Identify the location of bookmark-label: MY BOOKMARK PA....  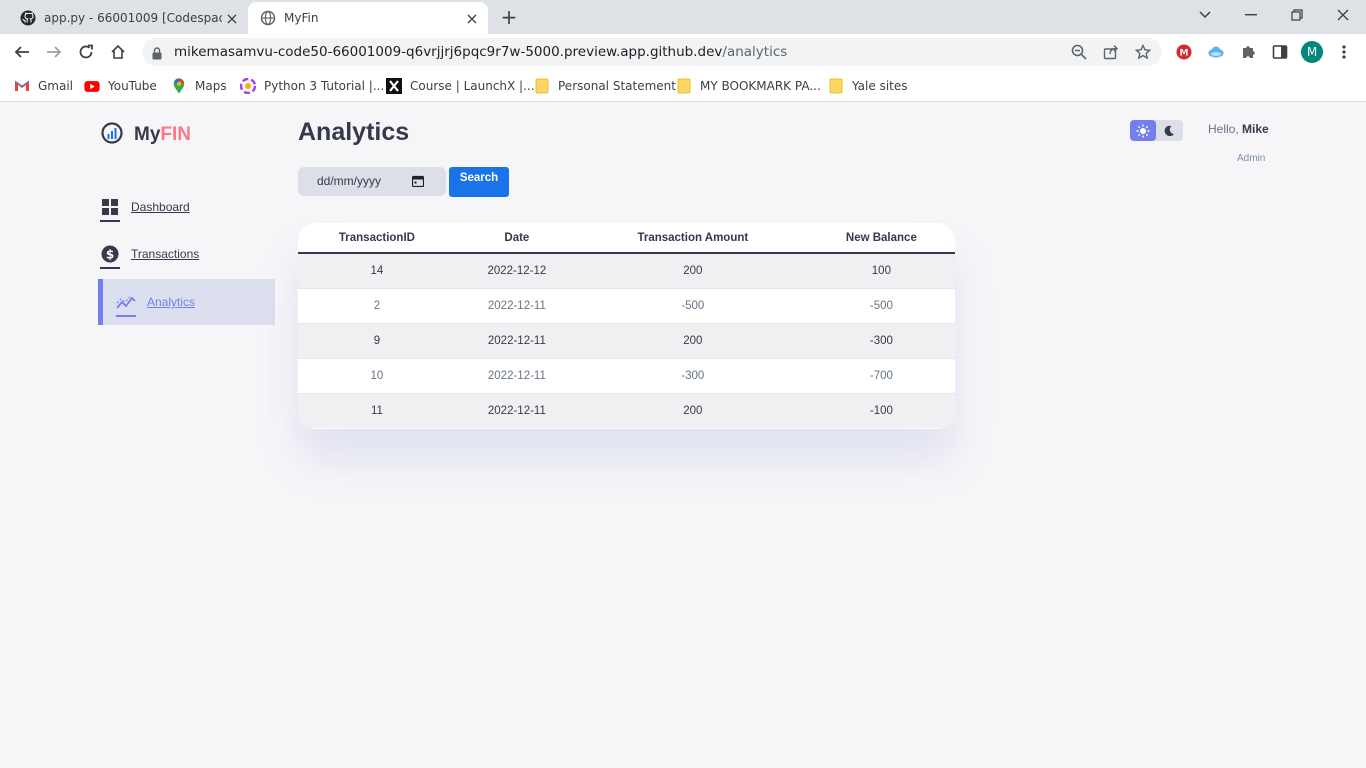
(760, 86).